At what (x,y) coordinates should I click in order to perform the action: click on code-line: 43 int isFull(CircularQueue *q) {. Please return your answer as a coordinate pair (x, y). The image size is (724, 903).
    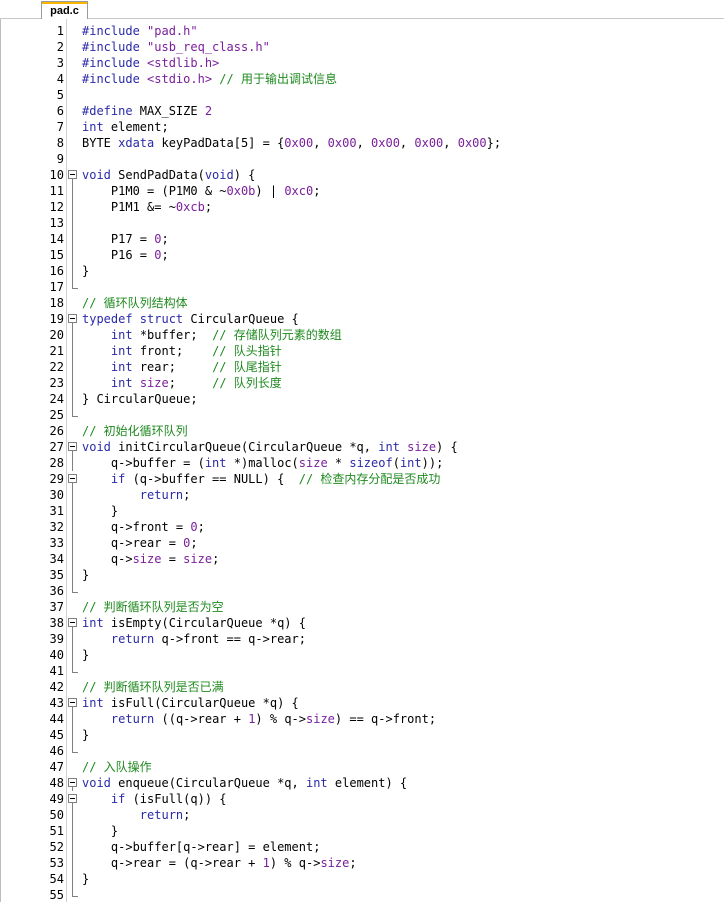
    Looking at the image, I should click on (362, 703).